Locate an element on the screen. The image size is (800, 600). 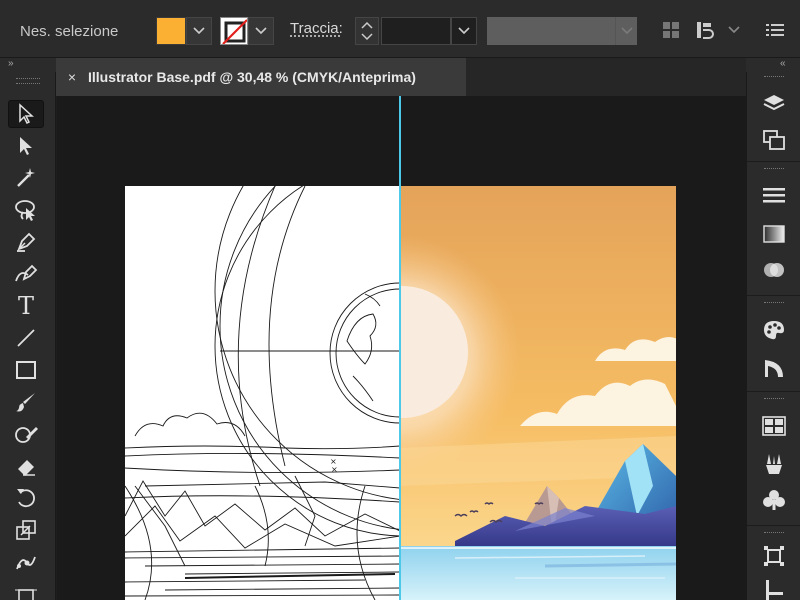
split-view-guide is located at coordinates (400, 348).